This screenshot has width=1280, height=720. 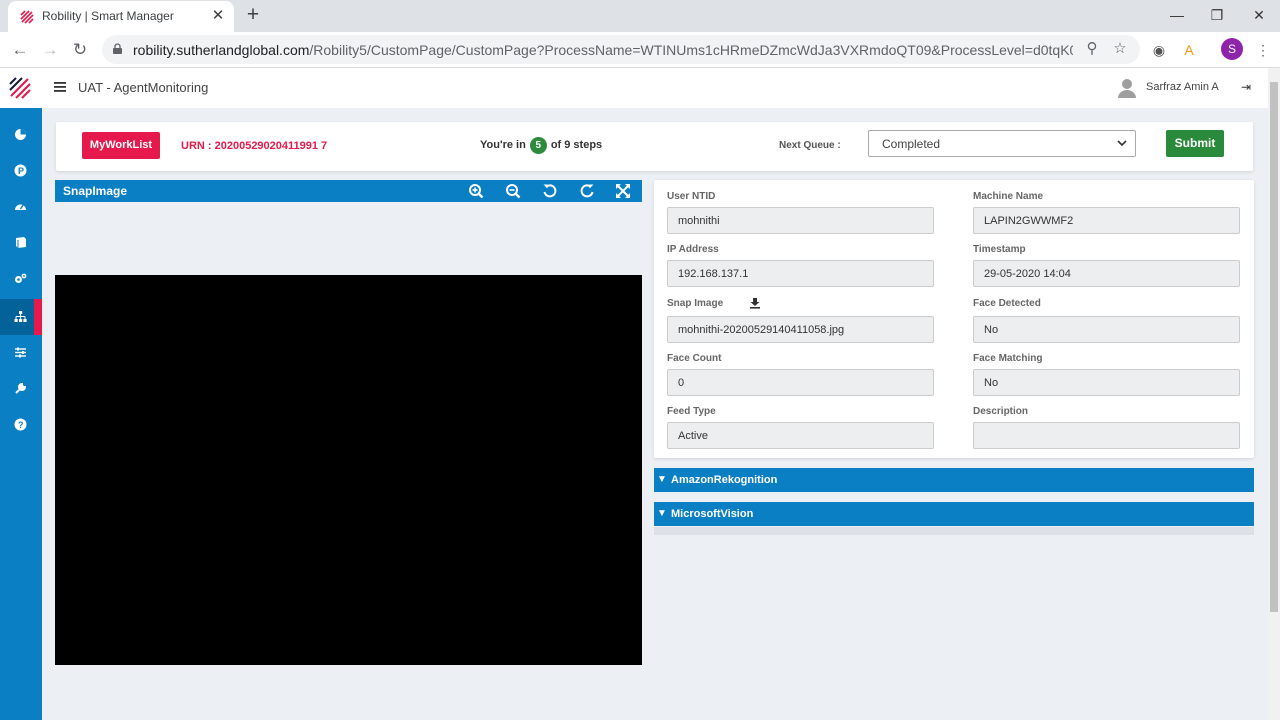 What do you see at coordinates (80, 50) in the screenshot?
I see `reload-icon: ↻` at bounding box center [80, 50].